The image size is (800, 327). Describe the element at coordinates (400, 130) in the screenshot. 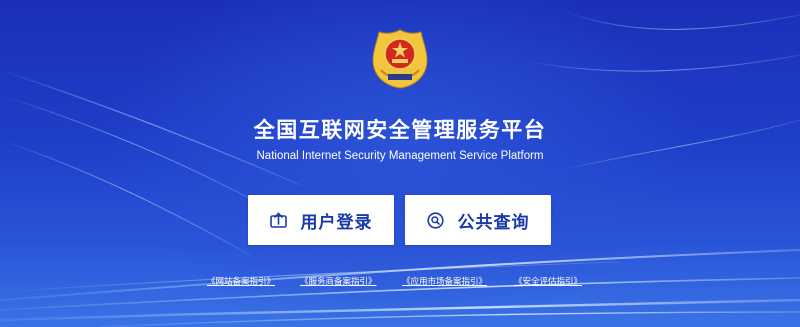

I see `page-title: 全国互联网安全管理服务平台` at that location.